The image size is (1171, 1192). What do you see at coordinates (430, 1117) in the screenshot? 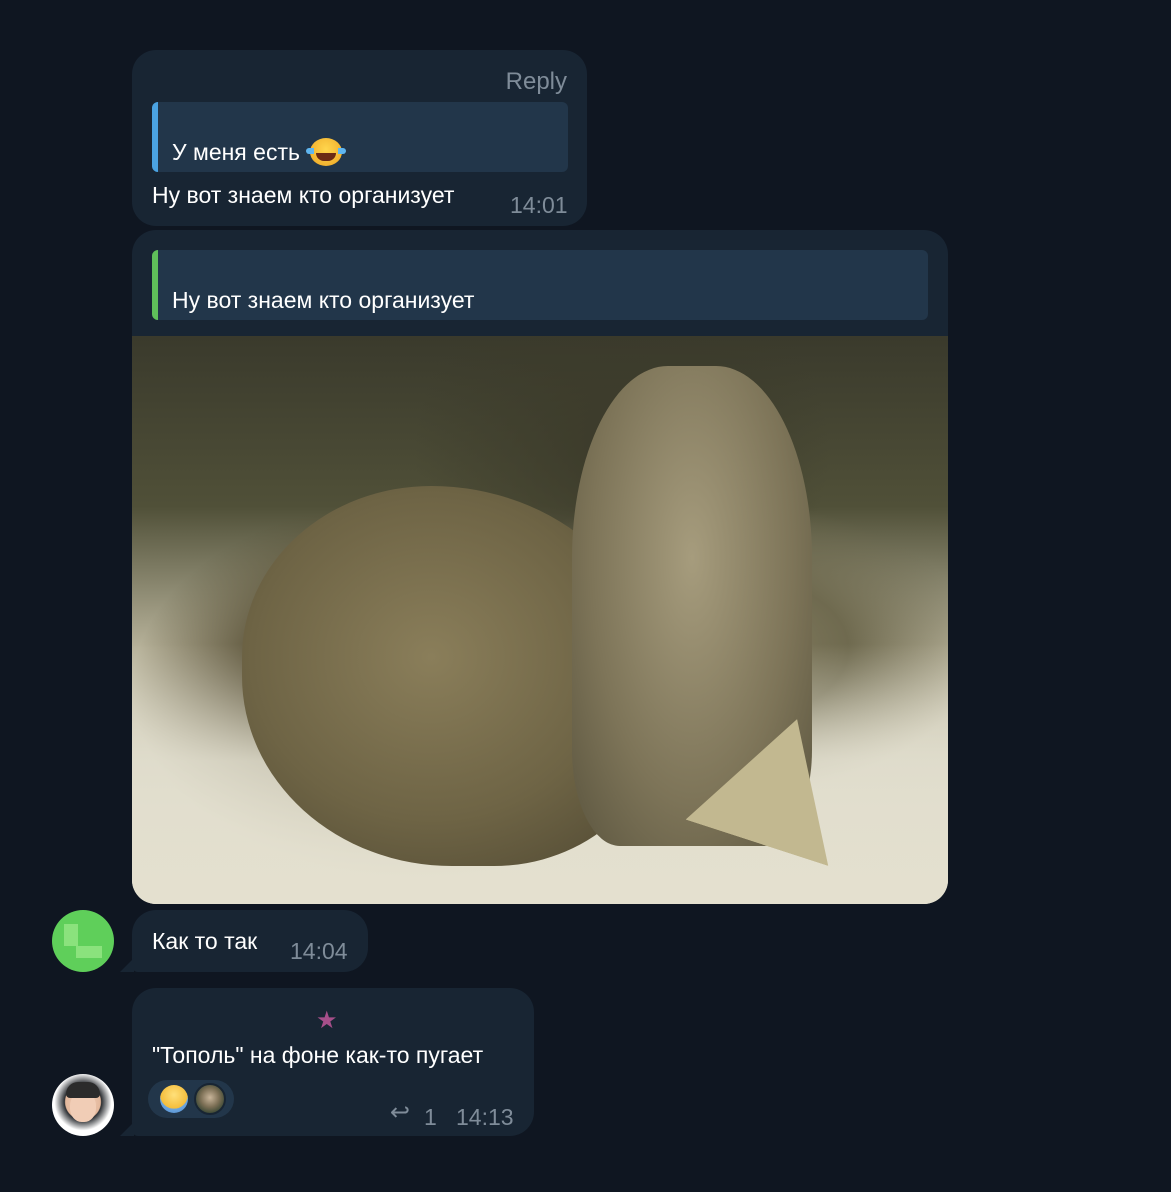
I see `reply-count: 1` at bounding box center [430, 1117].